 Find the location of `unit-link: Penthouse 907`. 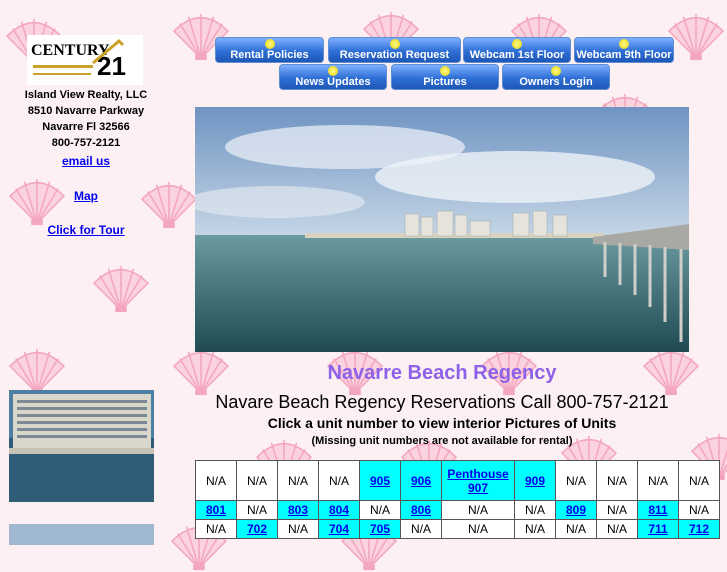

unit-link: Penthouse 907 is located at coordinates (477, 481).